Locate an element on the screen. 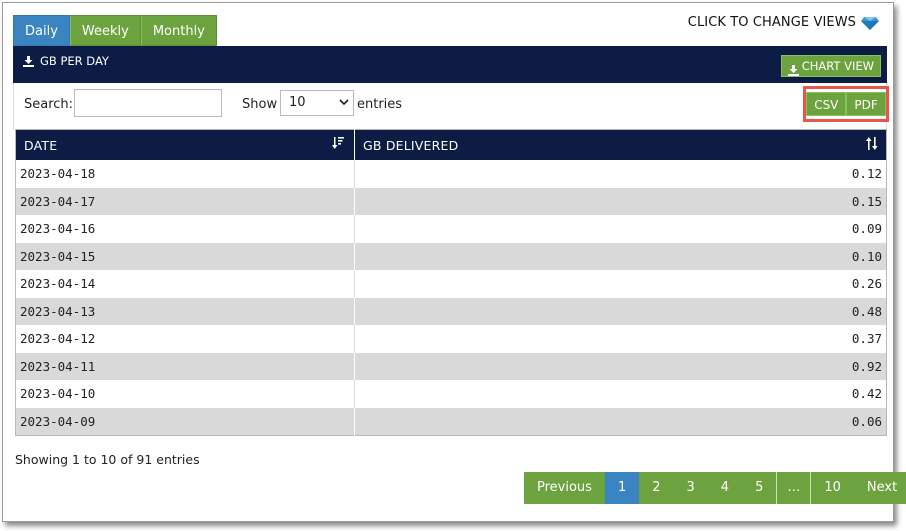  view-tabs: Daily Weekly Monthly is located at coordinates (115, 30).